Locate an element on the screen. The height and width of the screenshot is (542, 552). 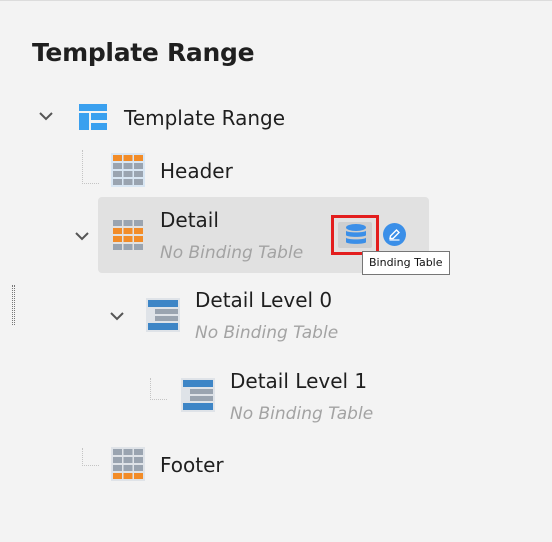
database-icon is located at coordinates (356, 234).